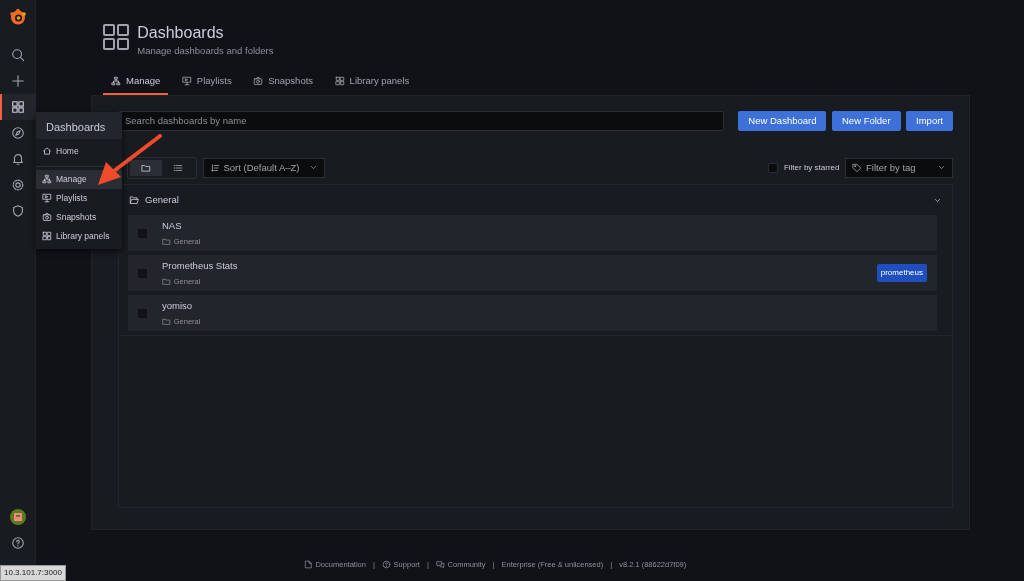  I want to click on tag: prometheus, so click(901, 273).